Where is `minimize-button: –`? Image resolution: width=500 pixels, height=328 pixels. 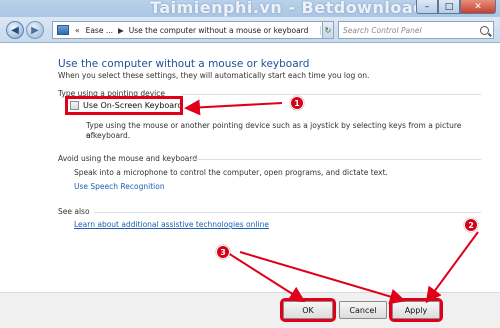 minimize-button: – is located at coordinates (427, 7).